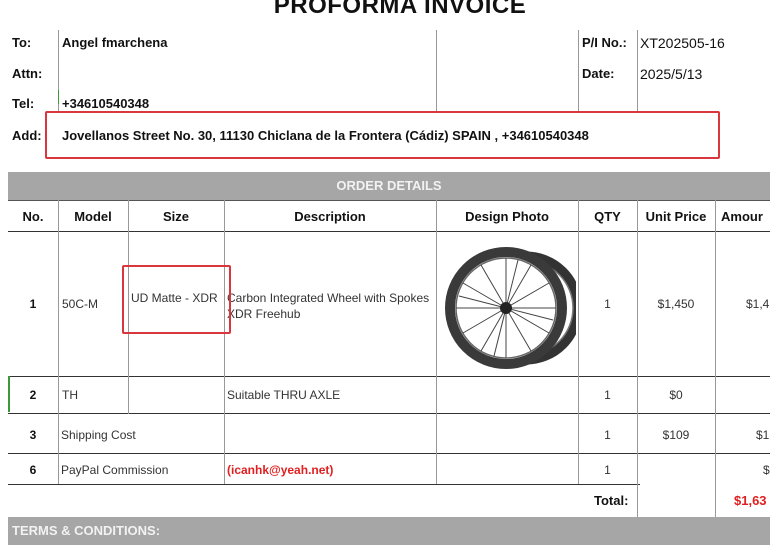 This screenshot has width=770, height=558. What do you see at coordinates (607, 304) in the screenshot?
I see `row1-qty: 1` at bounding box center [607, 304].